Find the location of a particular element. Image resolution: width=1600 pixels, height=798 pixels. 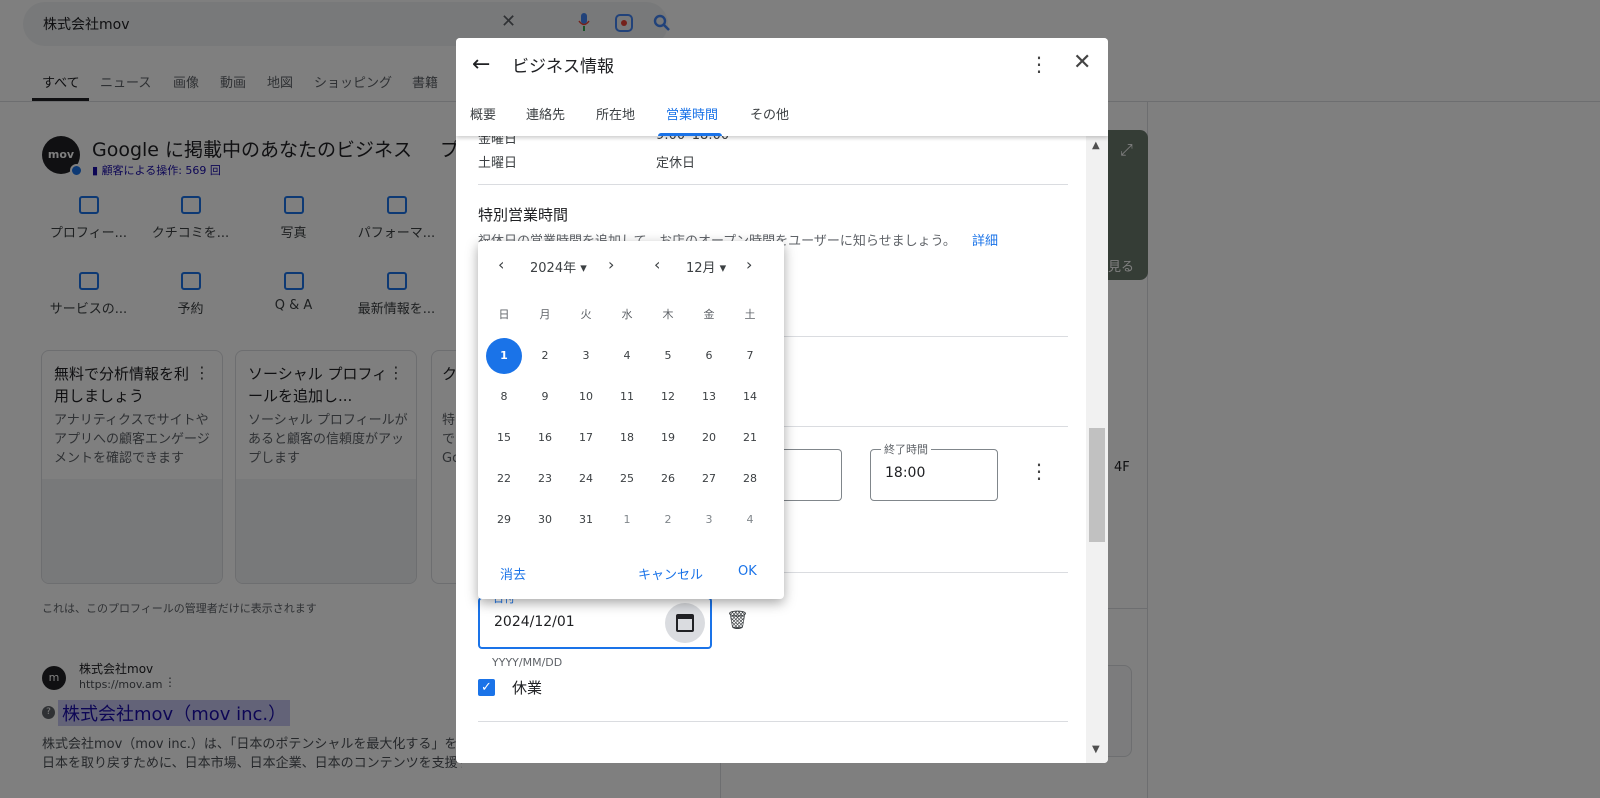

calendar-day: 8 is located at coordinates (504, 397).